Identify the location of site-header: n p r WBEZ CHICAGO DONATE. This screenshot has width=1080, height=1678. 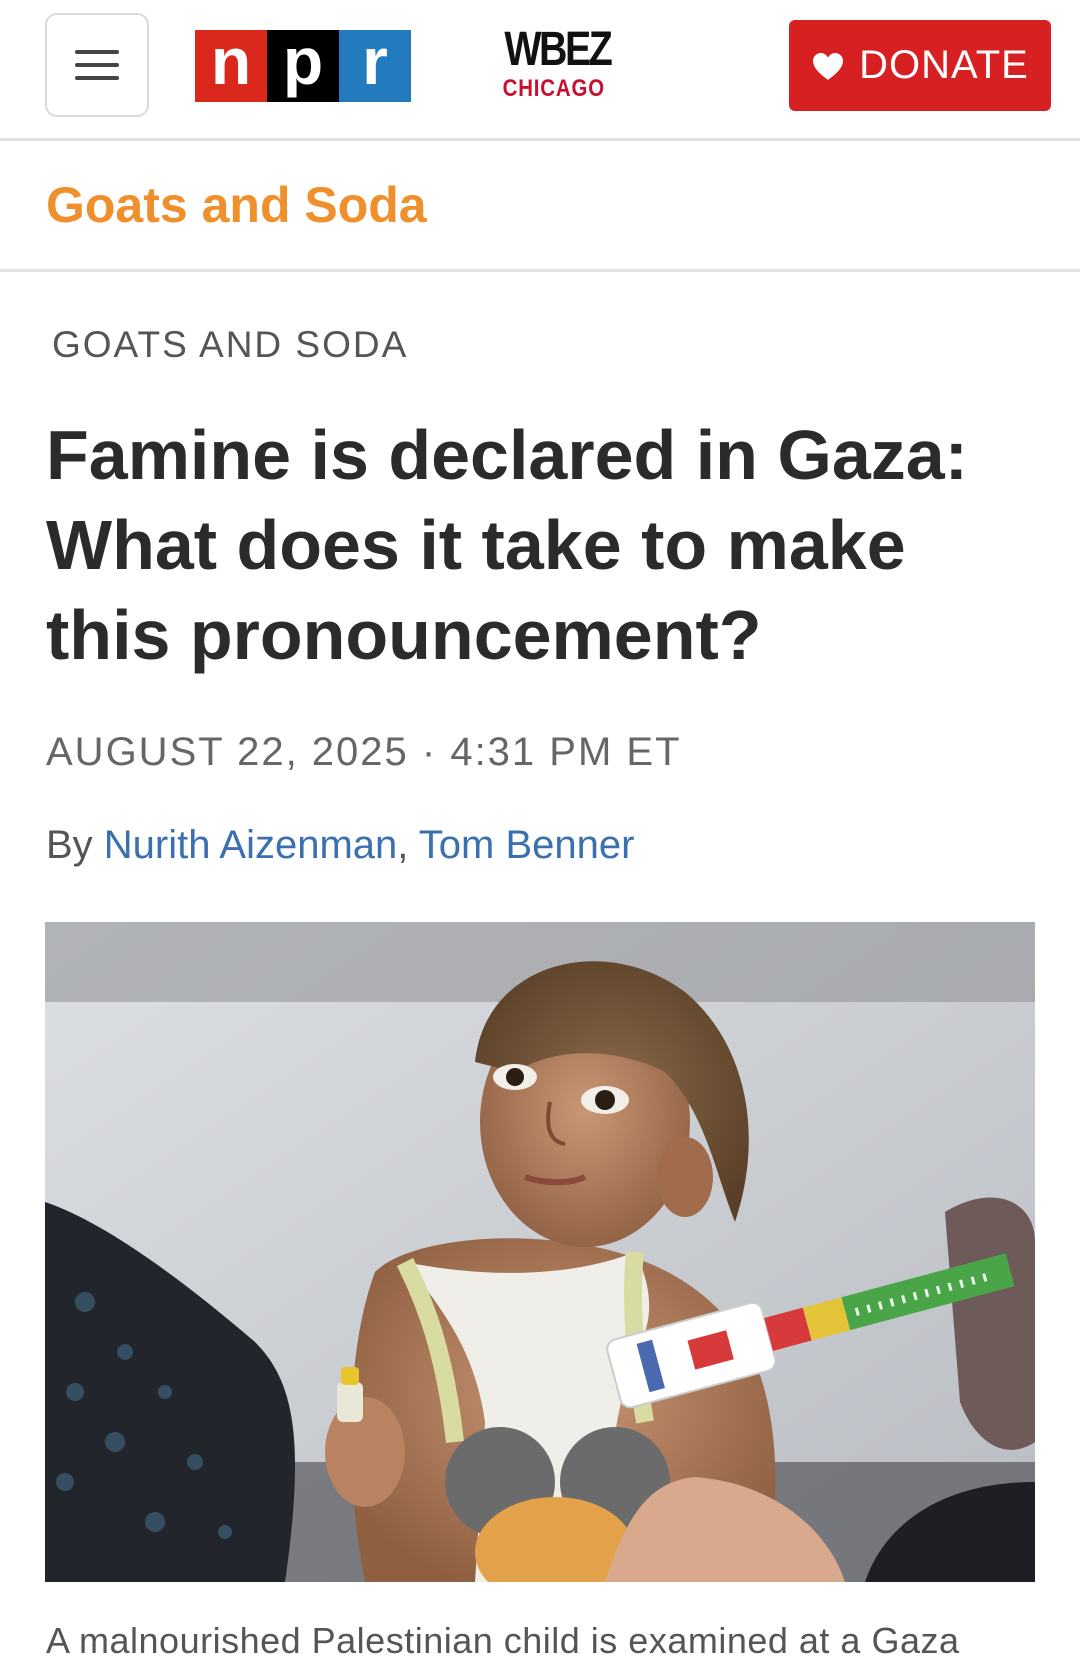
(540, 70).